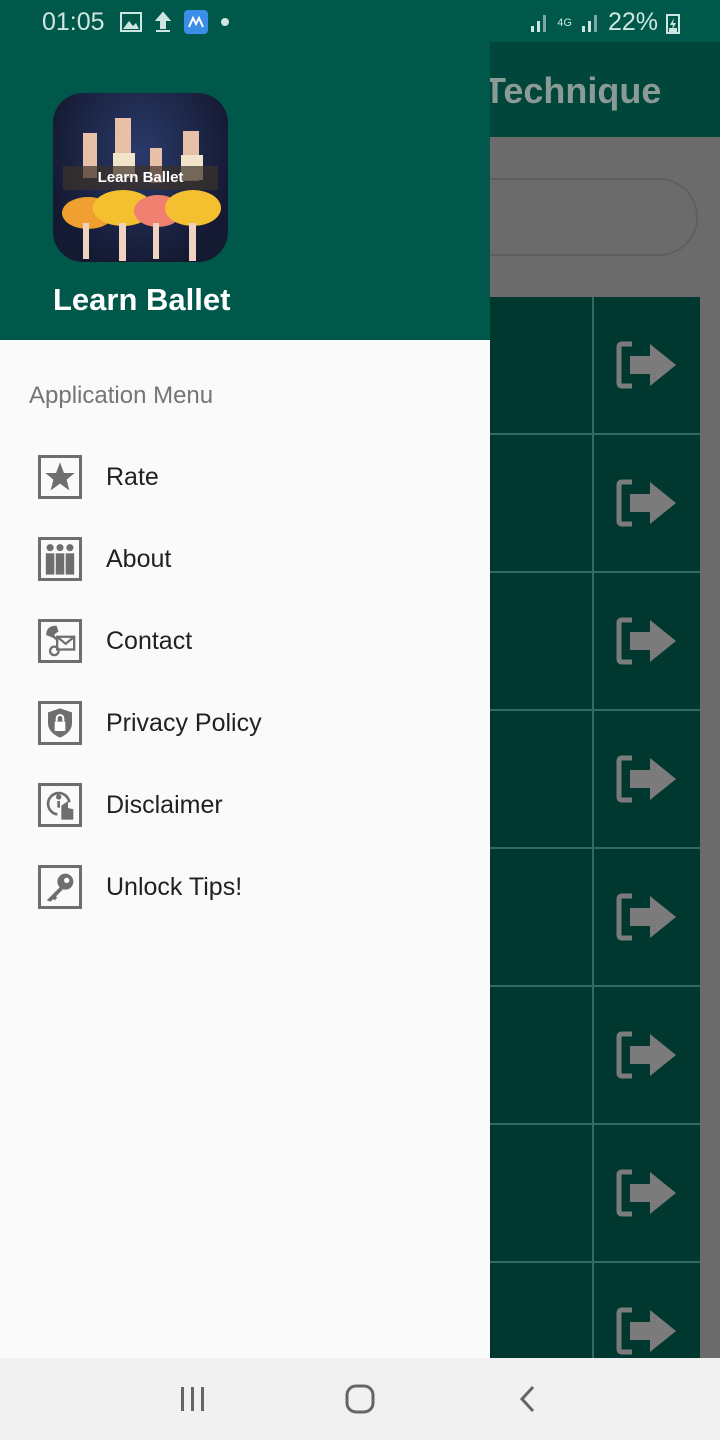 The image size is (720, 1440). Describe the element at coordinates (245, 641) in the screenshot. I see `menu-item-contact: Contact` at that location.